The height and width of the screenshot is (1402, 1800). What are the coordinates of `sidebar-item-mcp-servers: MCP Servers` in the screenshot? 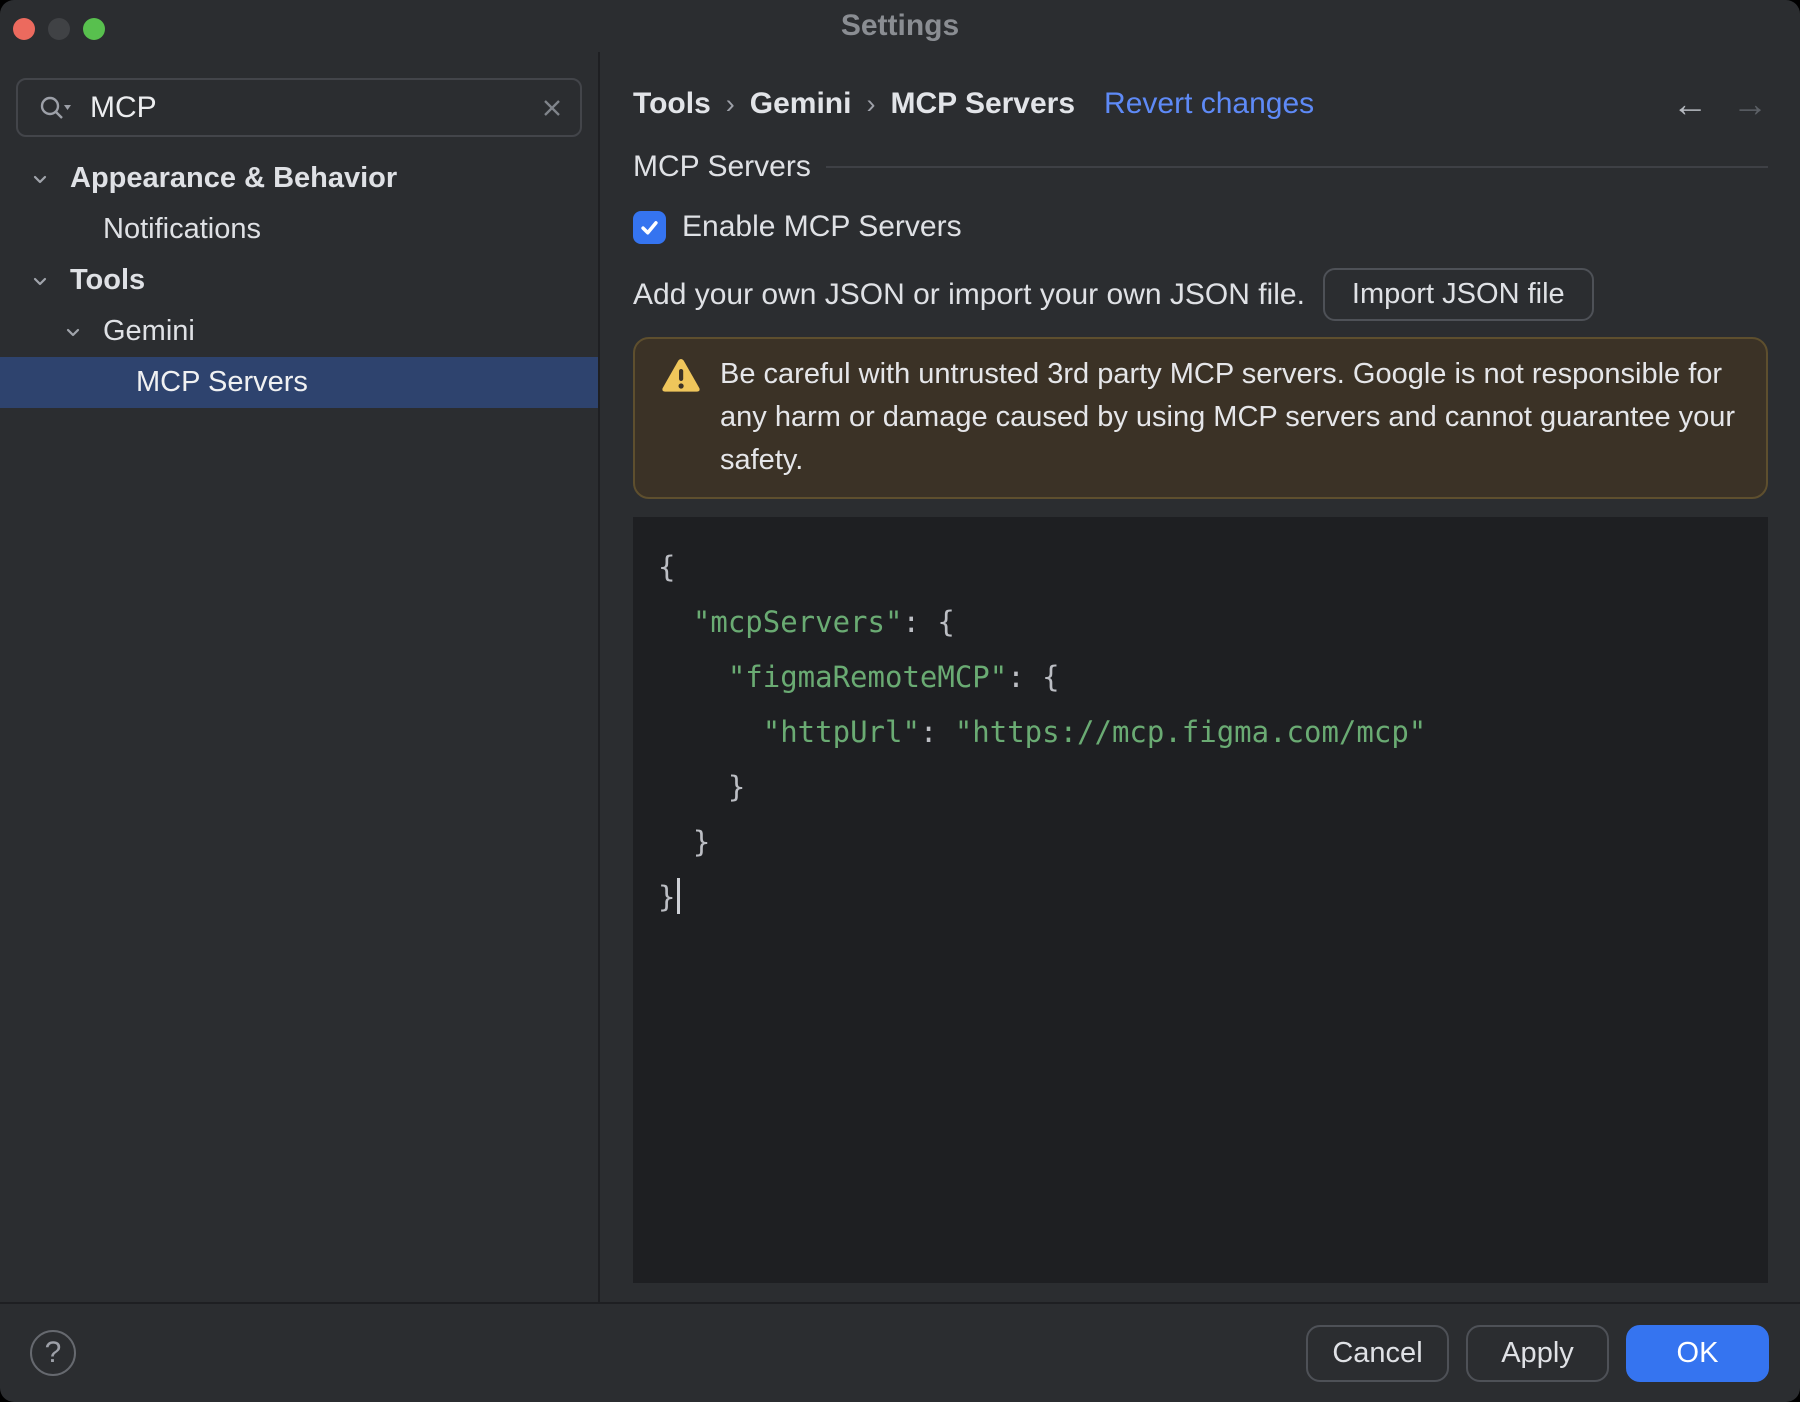 It's located at (299, 382).